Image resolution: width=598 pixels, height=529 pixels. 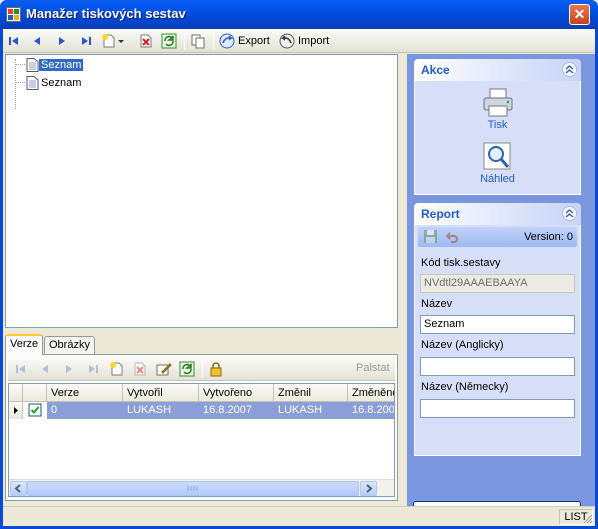 I want to click on chevron-right-icon, so click(x=369, y=488).